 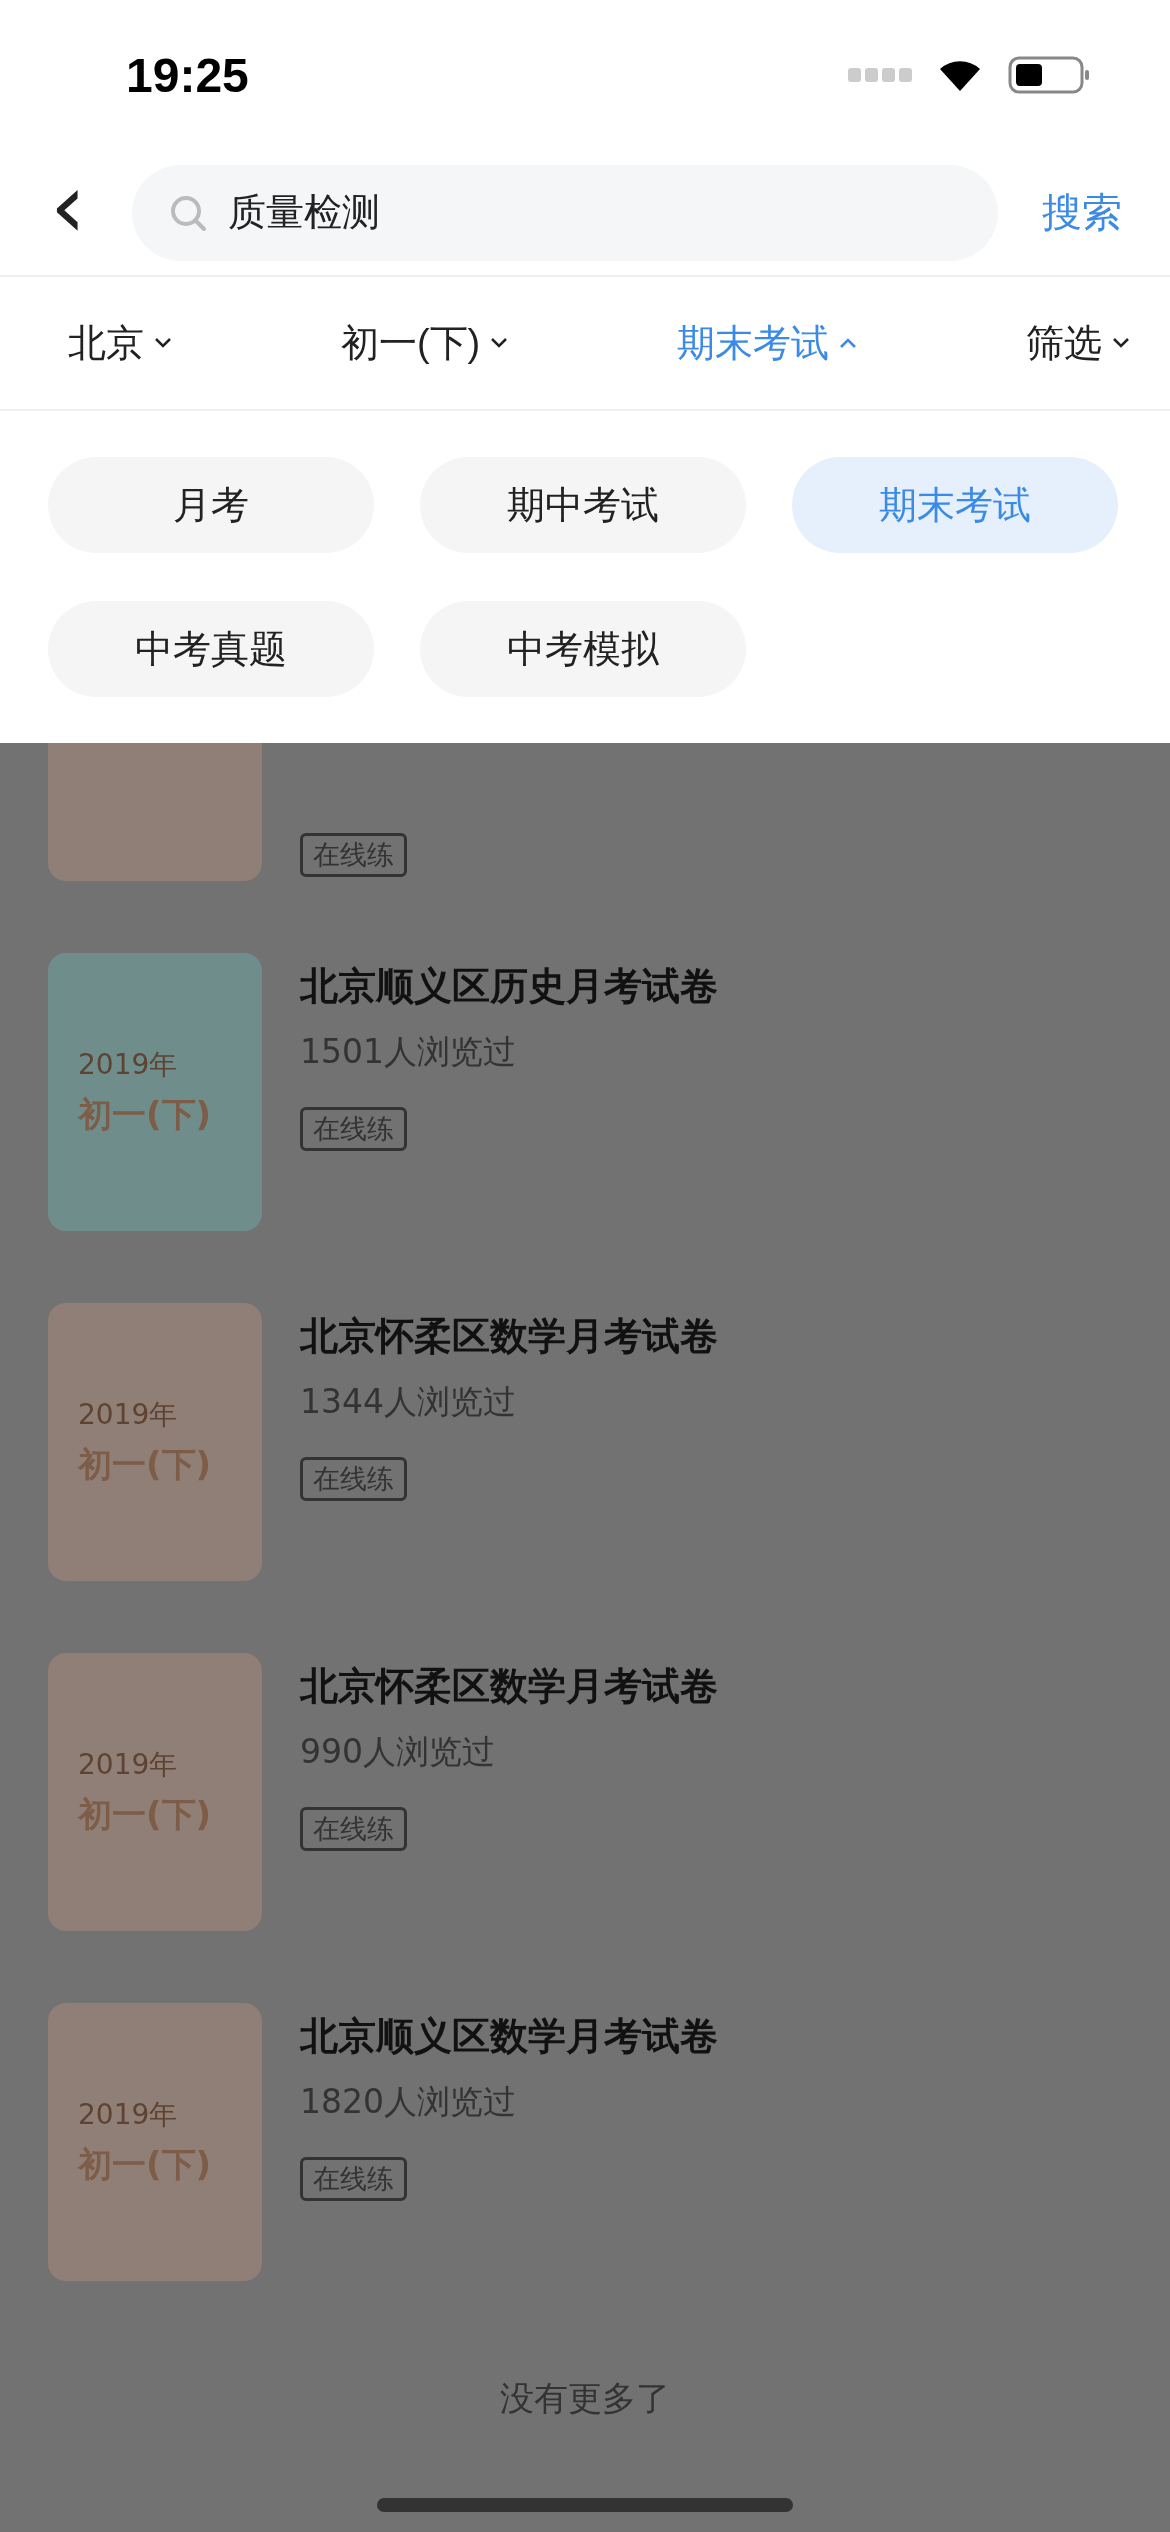 I want to click on cover-grade: 初一(下), so click(x=145, y=1114).